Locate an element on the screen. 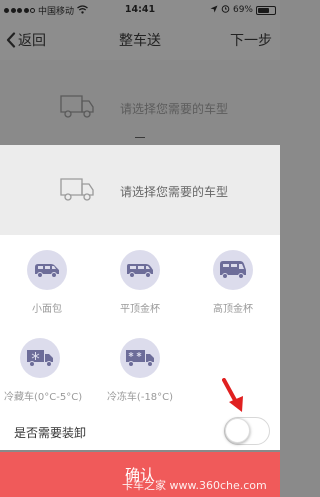 Image resolution: width=320 pixels, height=497 pixels. vehicle-option-label: 小面包 is located at coordinates (47, 309).